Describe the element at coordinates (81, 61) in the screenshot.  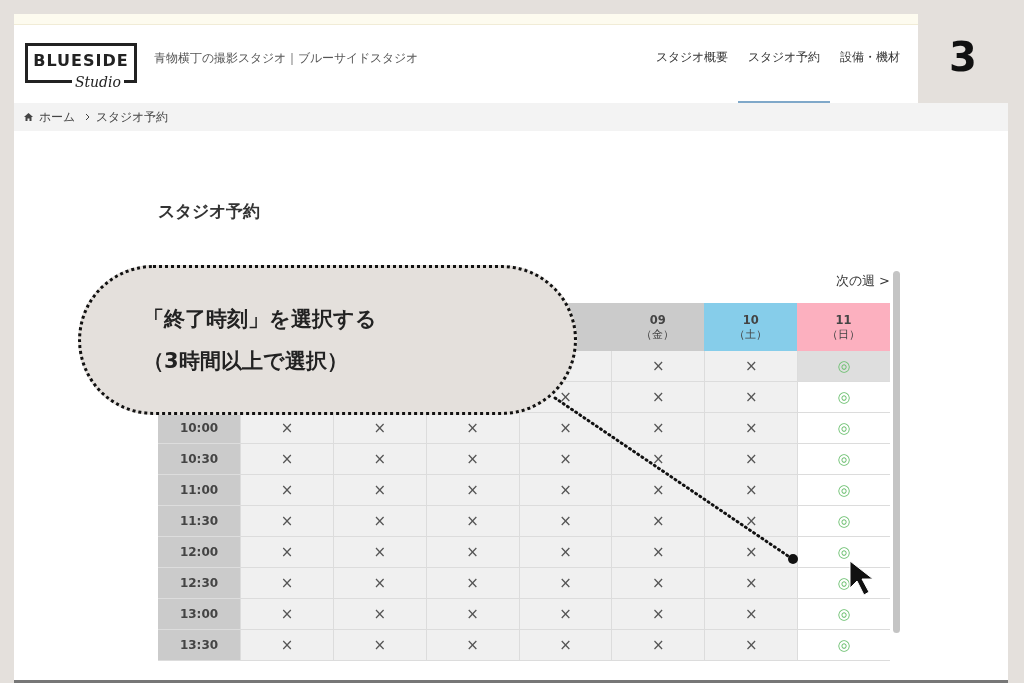
I see `logo-name: BLUESIDE` at that location.